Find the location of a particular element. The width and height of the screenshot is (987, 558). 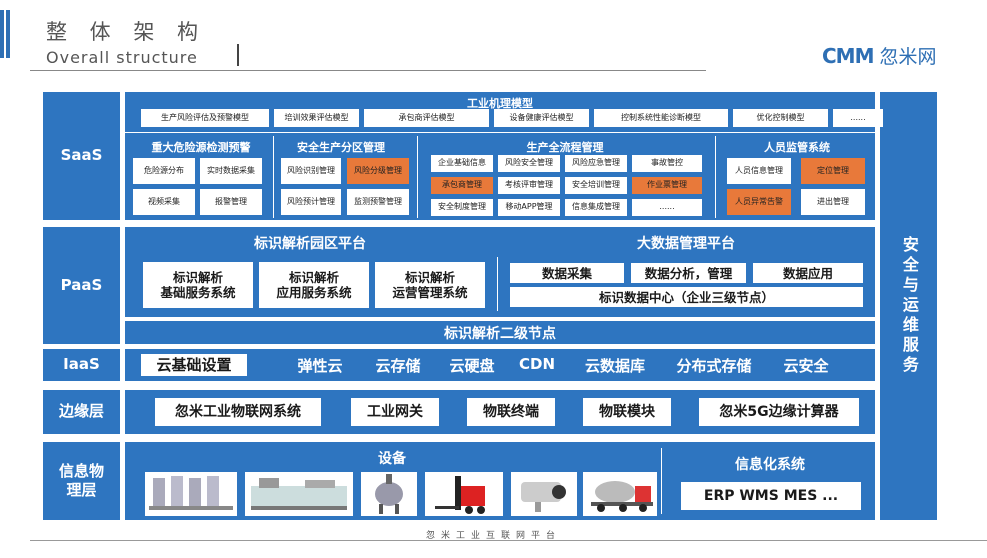

iaas-item: 云存储 is located at coordinates (398, 366).